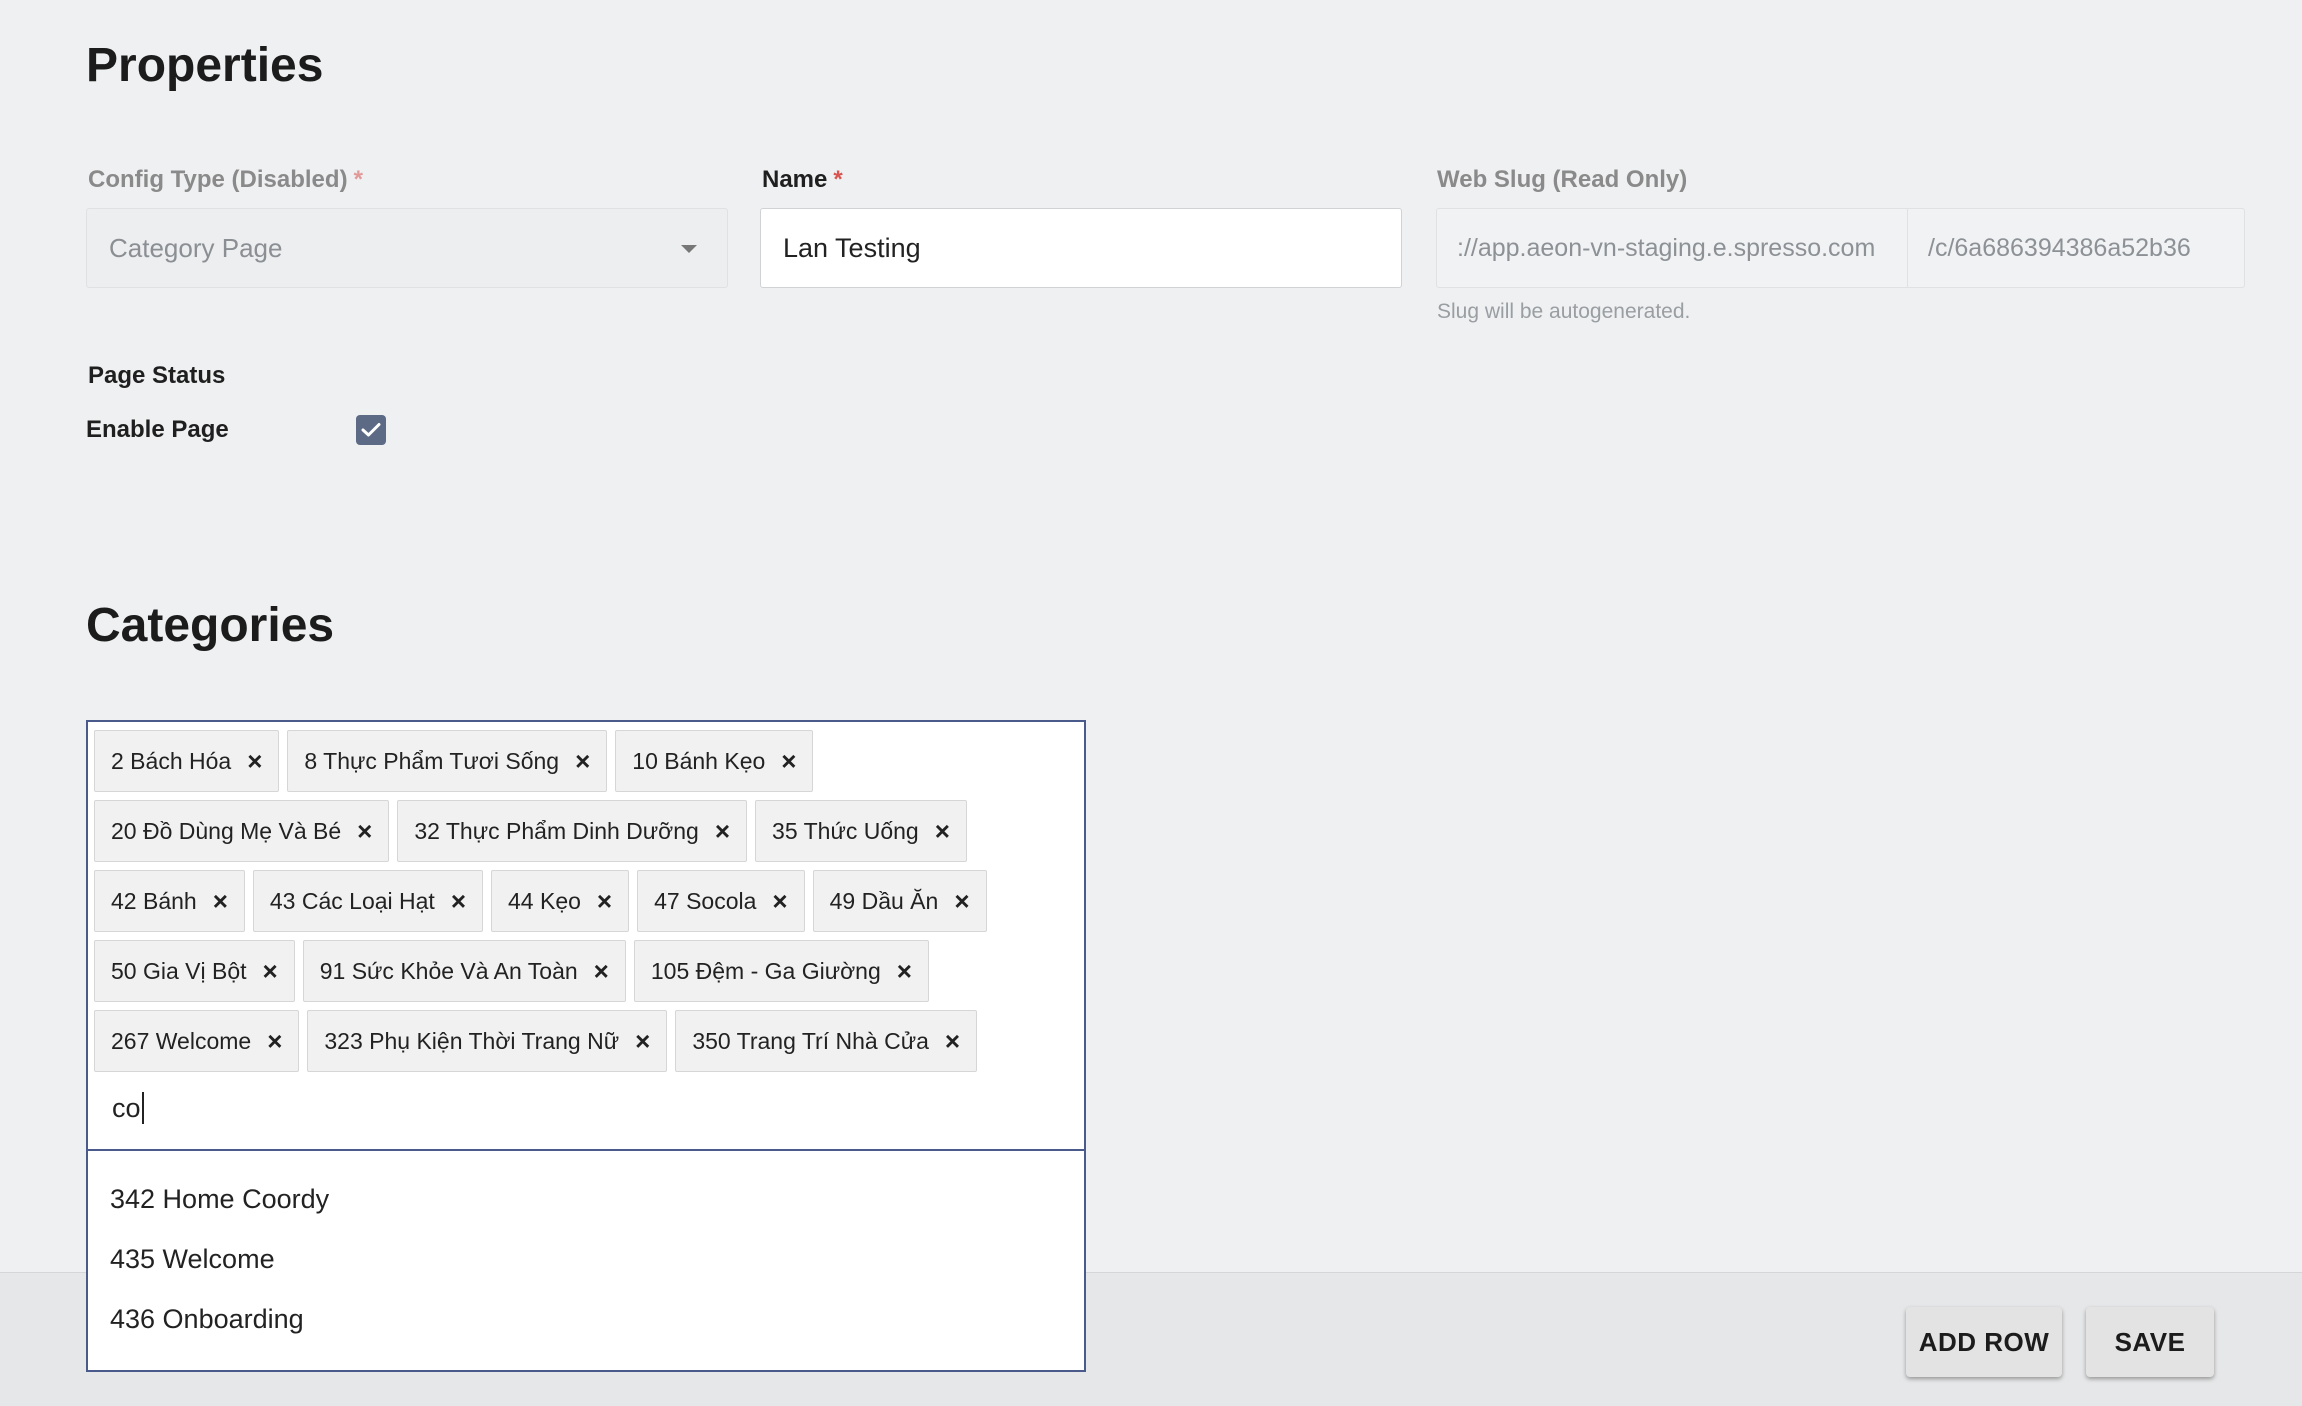  What do you see at coordinates (826, 1041) in the screenshot?
I see `category-tag: 350 Trang Trí Nhà Cửa ×` at bounding box center [826, 1041].